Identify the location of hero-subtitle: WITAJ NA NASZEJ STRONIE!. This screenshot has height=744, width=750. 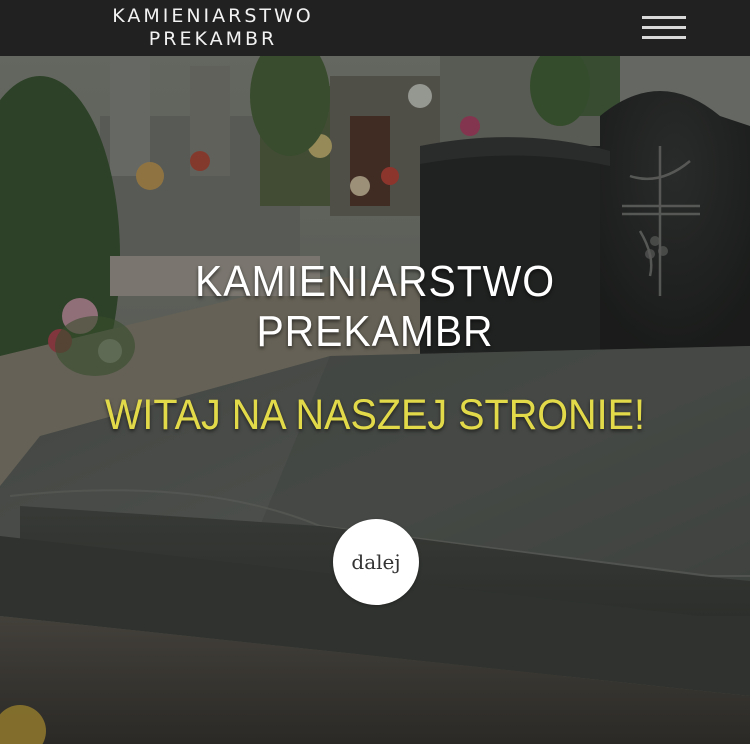
(375, 415).